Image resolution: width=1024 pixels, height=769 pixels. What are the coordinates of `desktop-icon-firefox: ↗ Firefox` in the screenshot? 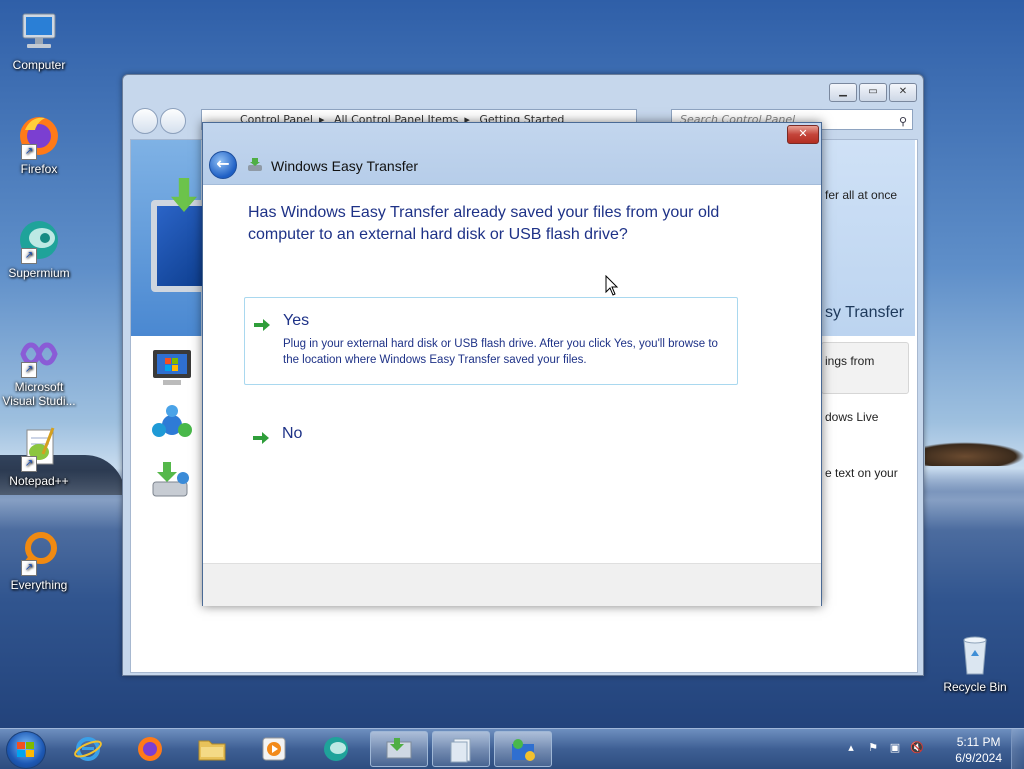 It's located at (39, 144).